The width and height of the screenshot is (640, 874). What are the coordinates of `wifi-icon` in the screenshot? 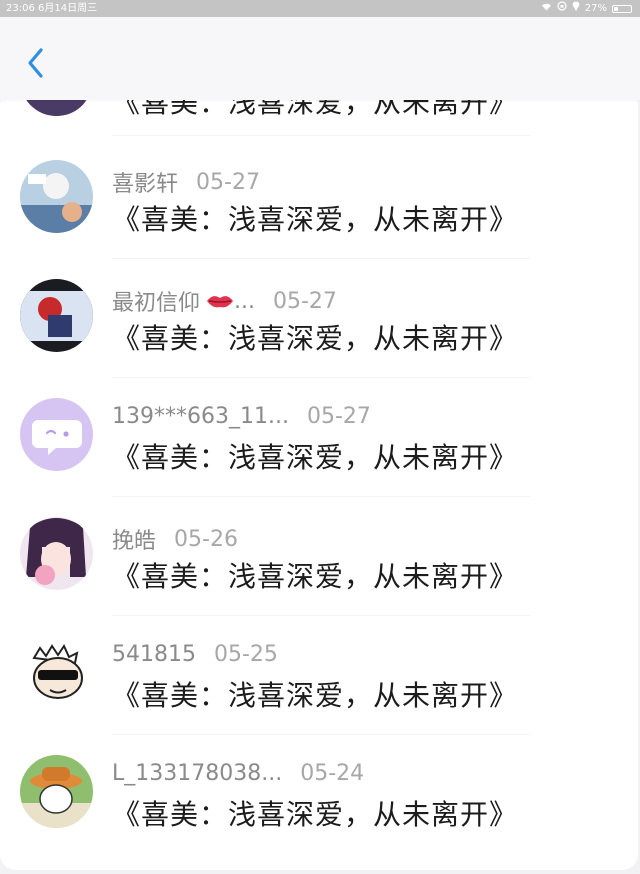 It's located at (546, 8).